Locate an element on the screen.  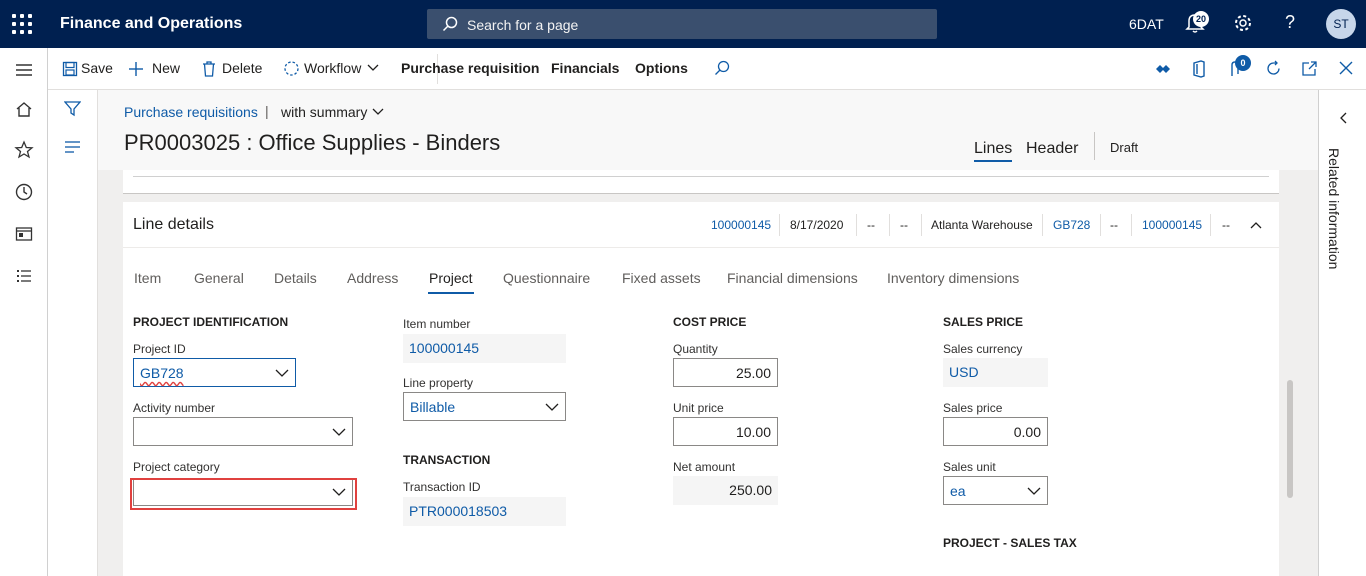
sales-currency-field: USD is located at coordinates (995, 372).